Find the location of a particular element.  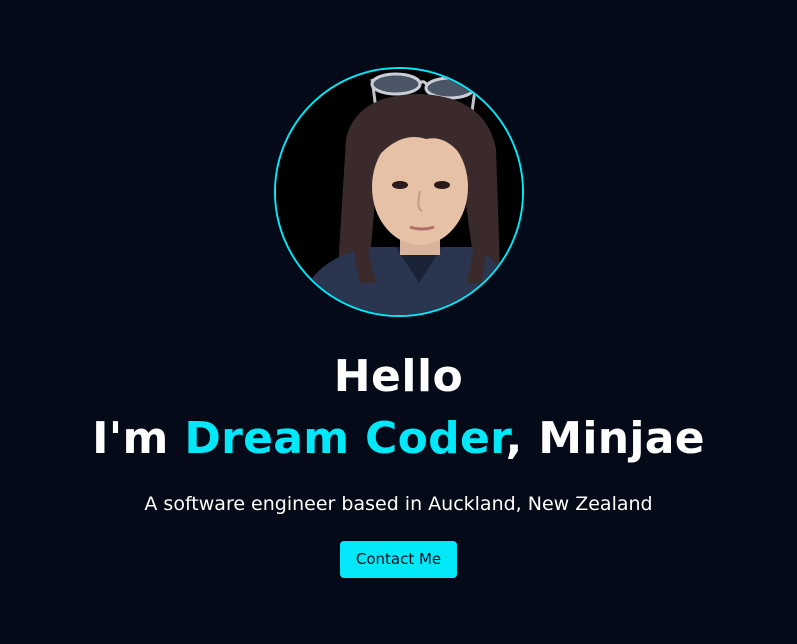

profile-photo is located at coordinates (398, 192).